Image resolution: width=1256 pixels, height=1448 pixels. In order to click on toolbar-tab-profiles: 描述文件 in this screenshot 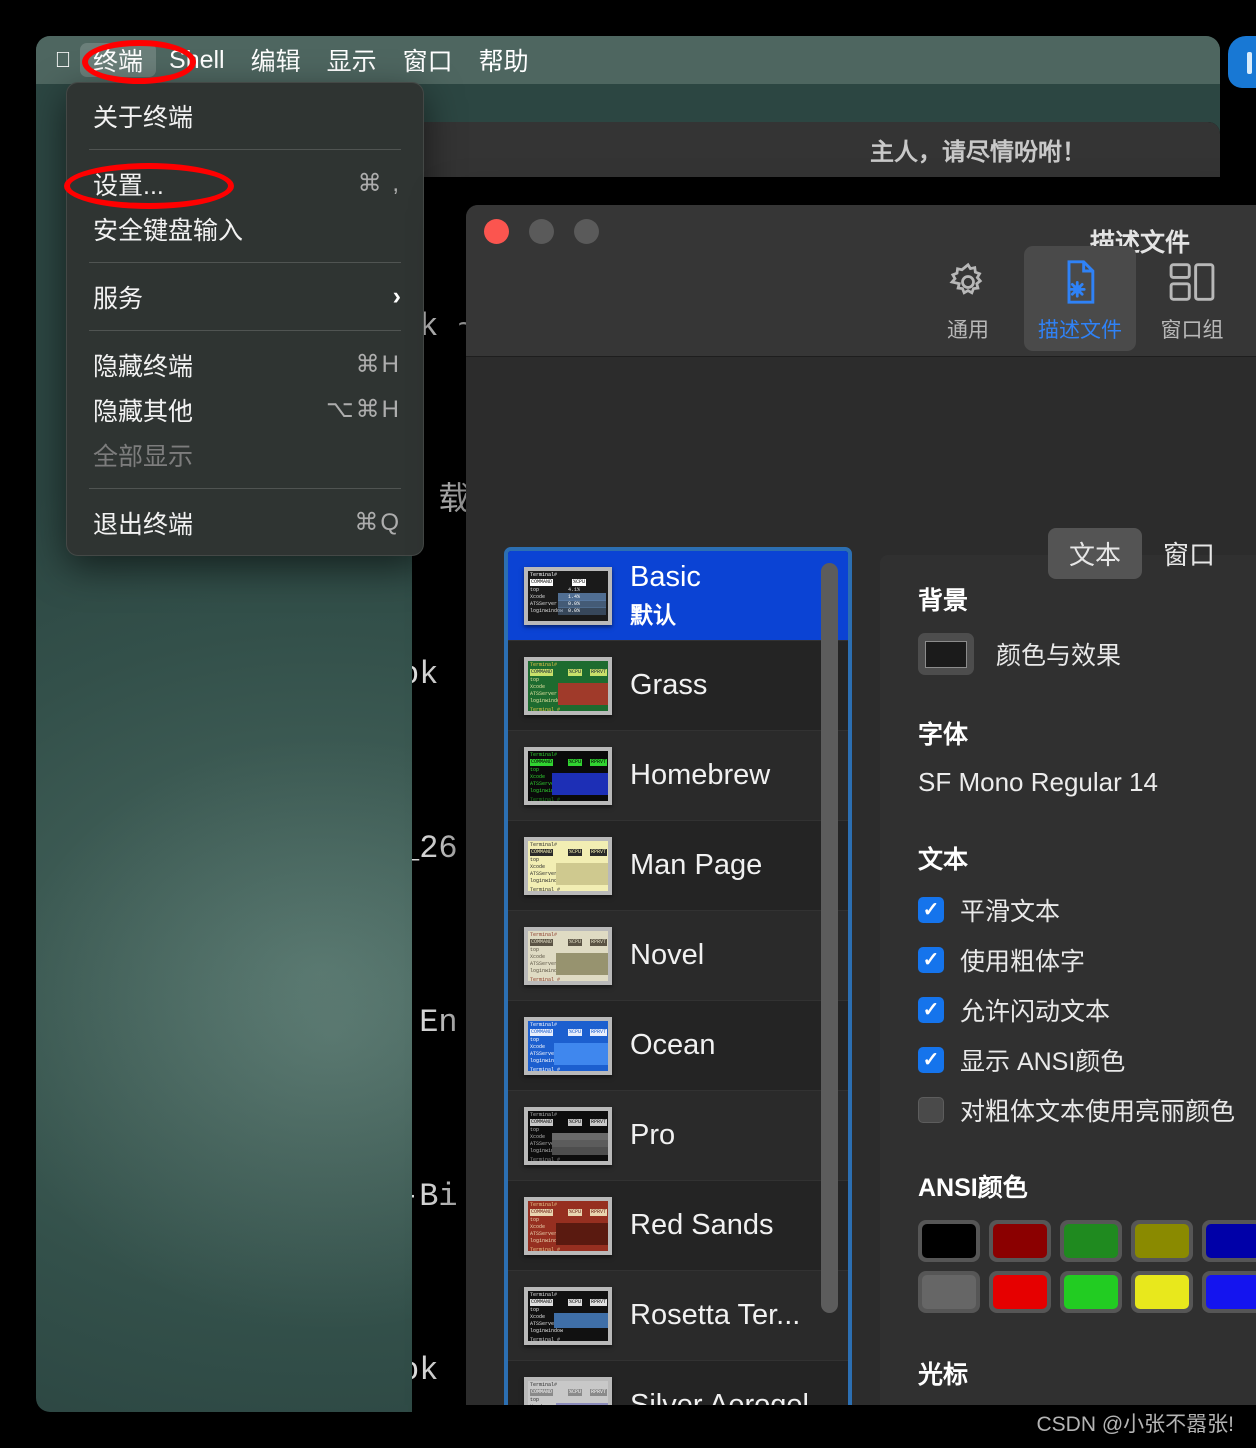, I will do `click(1080, 298)`.